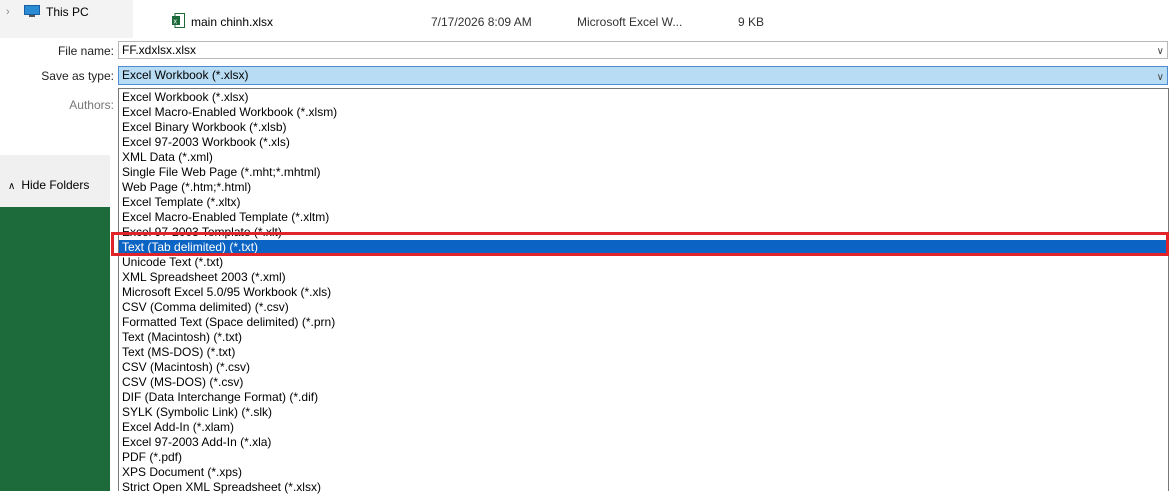 The height and width of the screenshot is (495, 1169). Describe the element at coordinates (67, 12) in the screenshot. I see `nav-item-this-pc: This PC` at that location.